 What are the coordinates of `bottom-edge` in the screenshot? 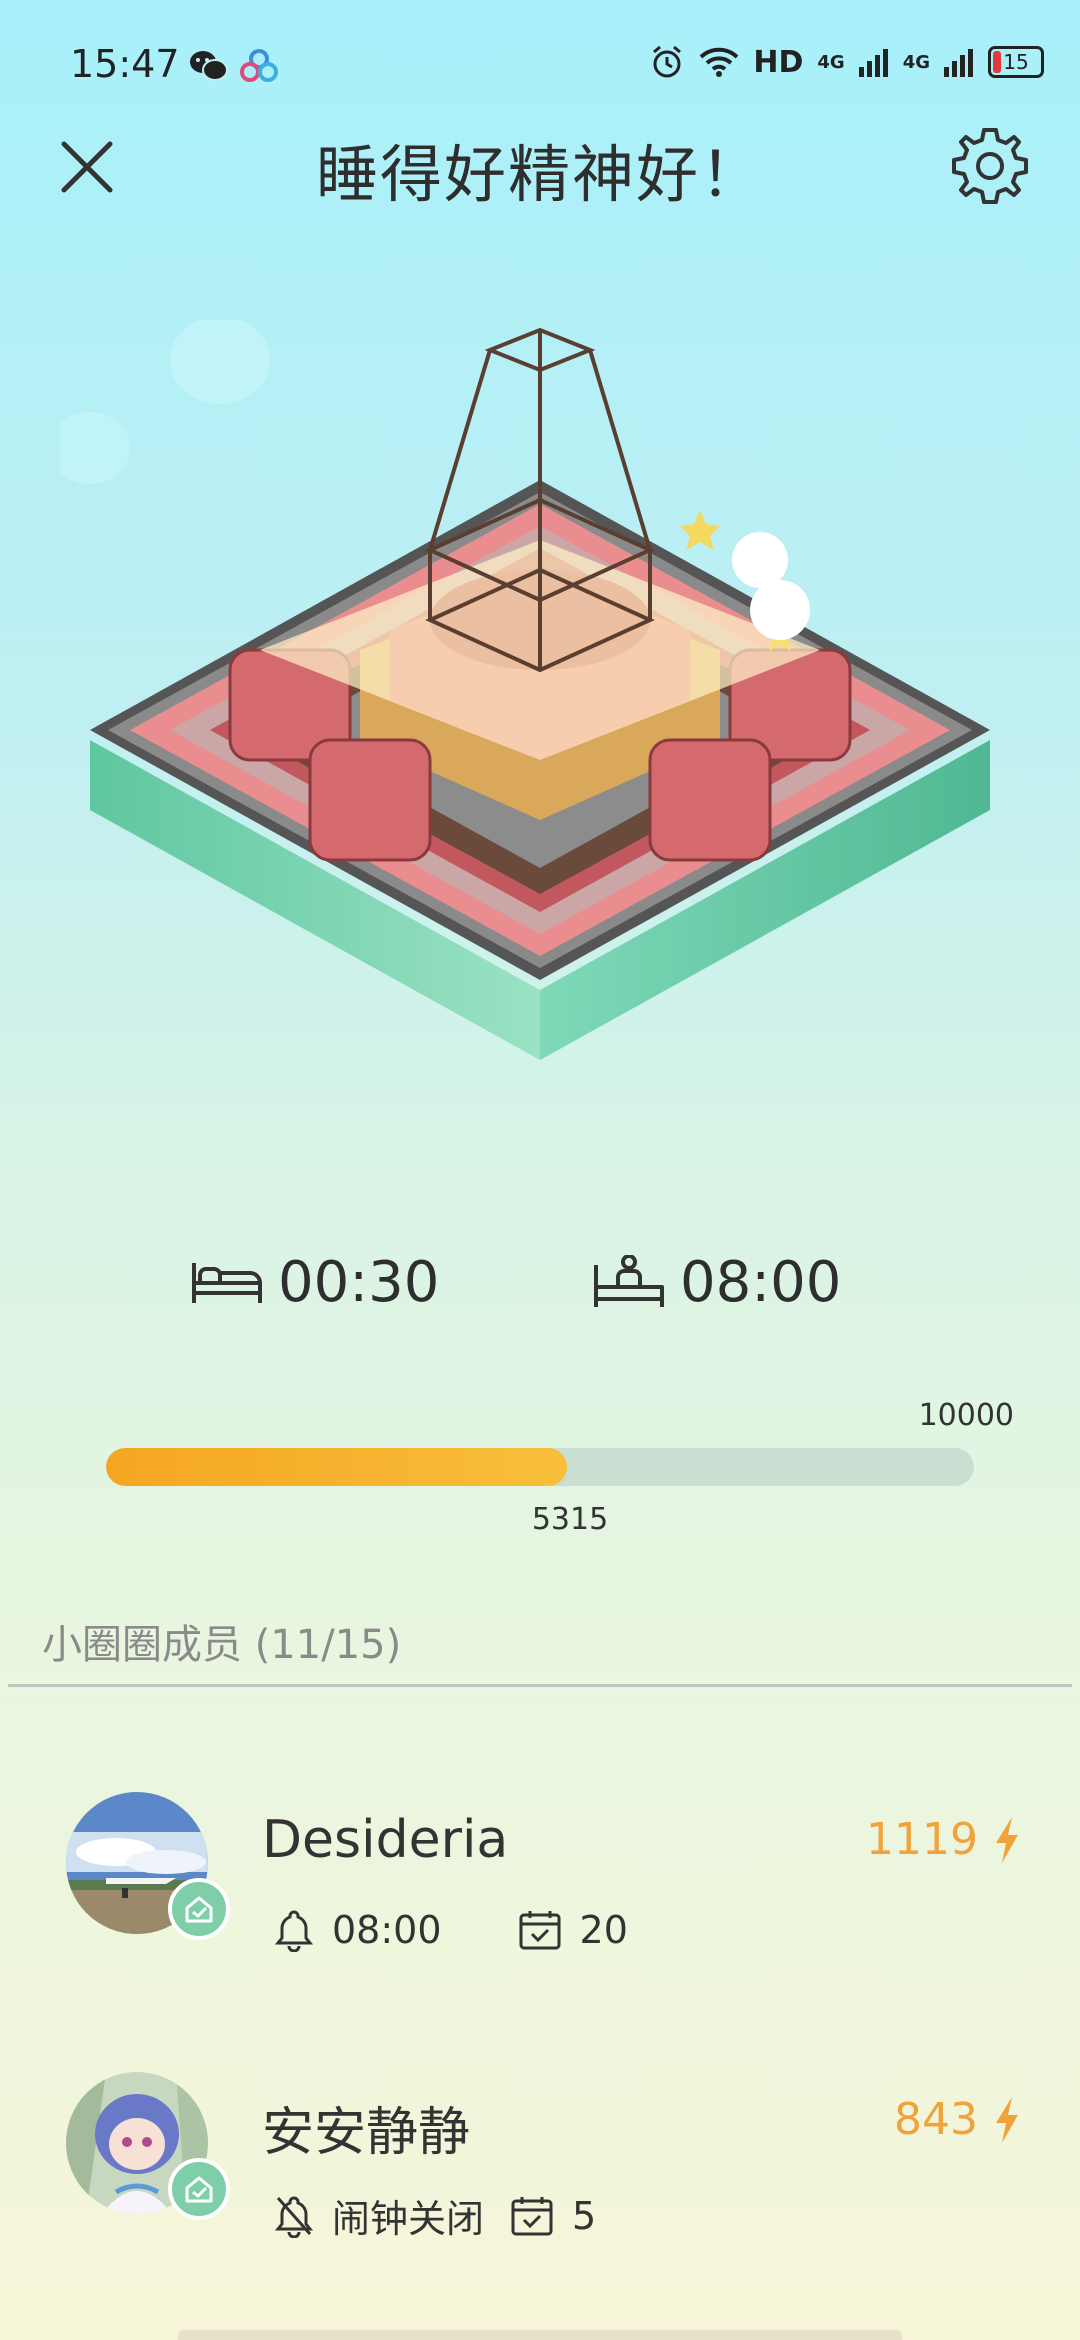 It's located at (540, 2335).